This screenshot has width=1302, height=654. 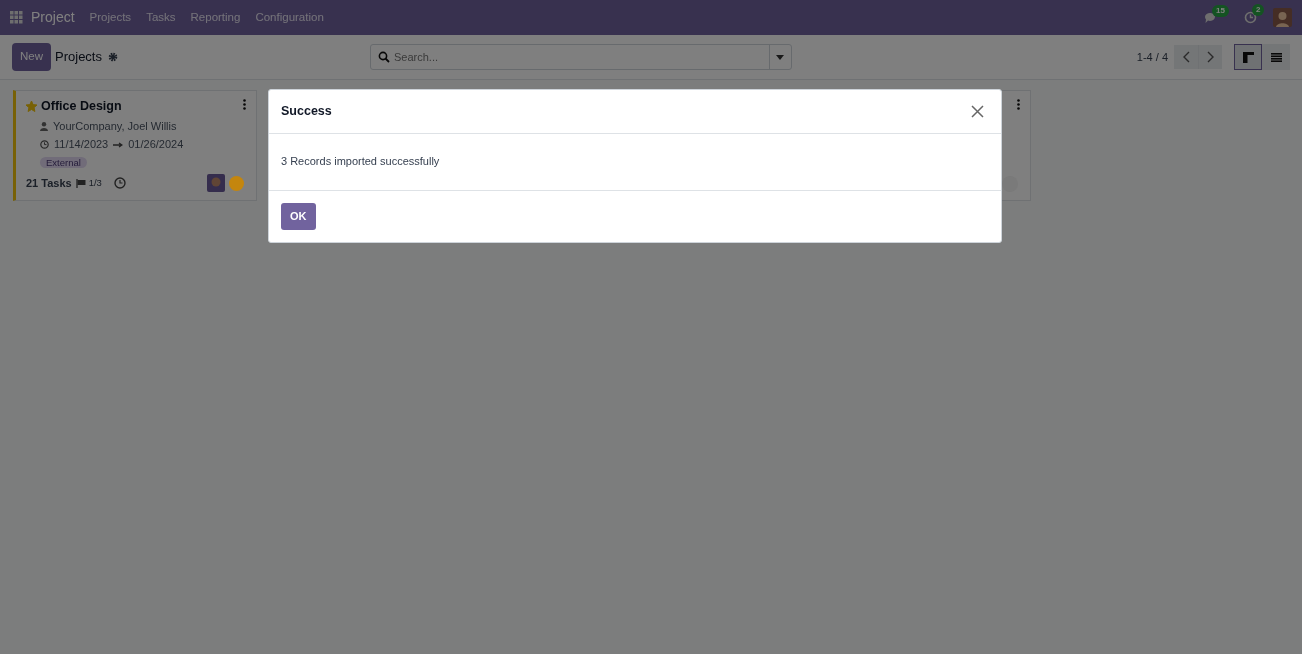 What do you see at coordinates (81, 145) in the screenshot?
I see `start-date: 11/14/2023` at bounding box center [81, 145].